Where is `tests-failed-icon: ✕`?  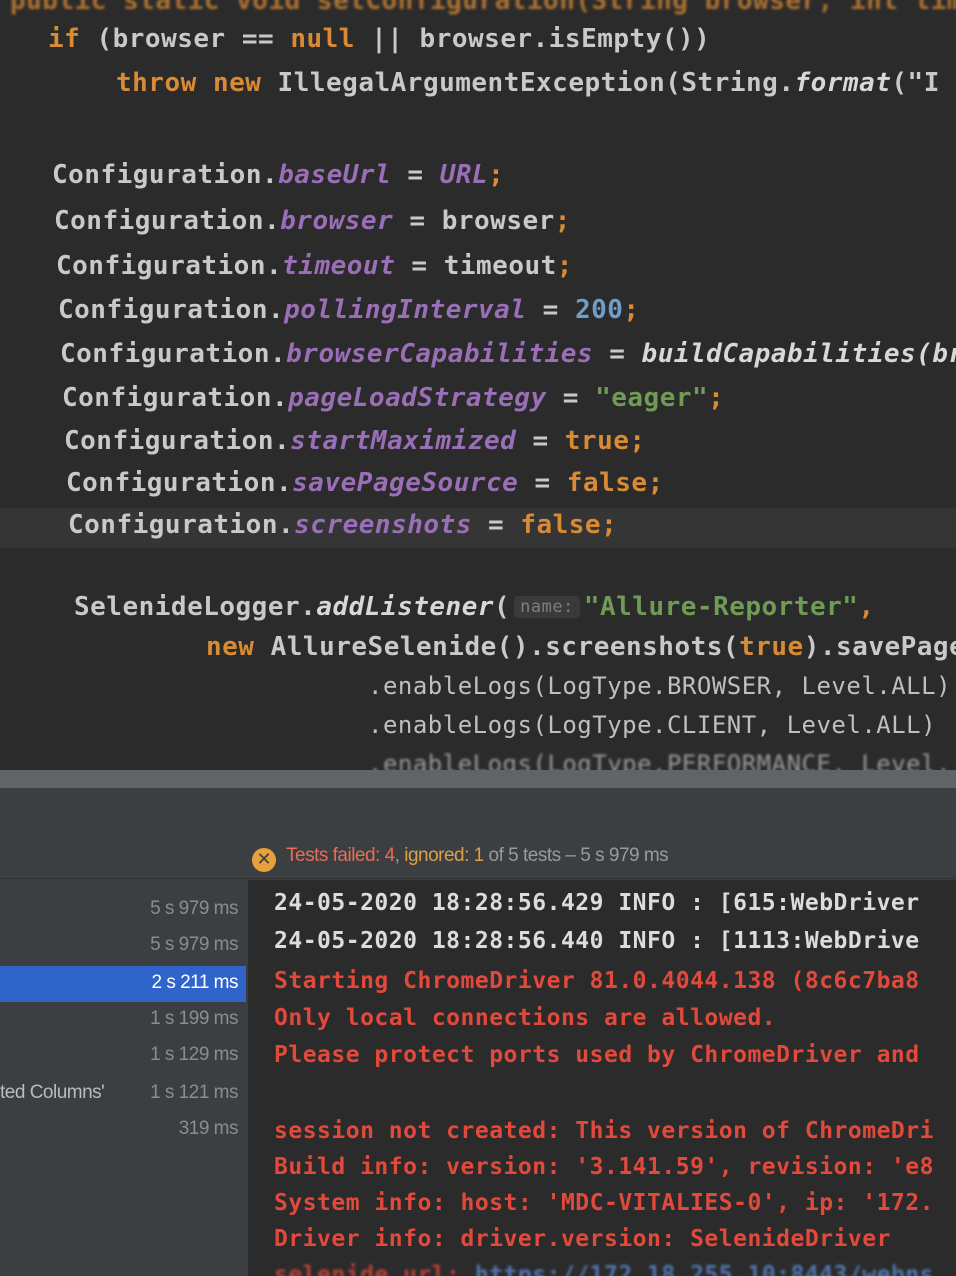
tests-failed-icon: ✕ is located at coordinates (264, 860).